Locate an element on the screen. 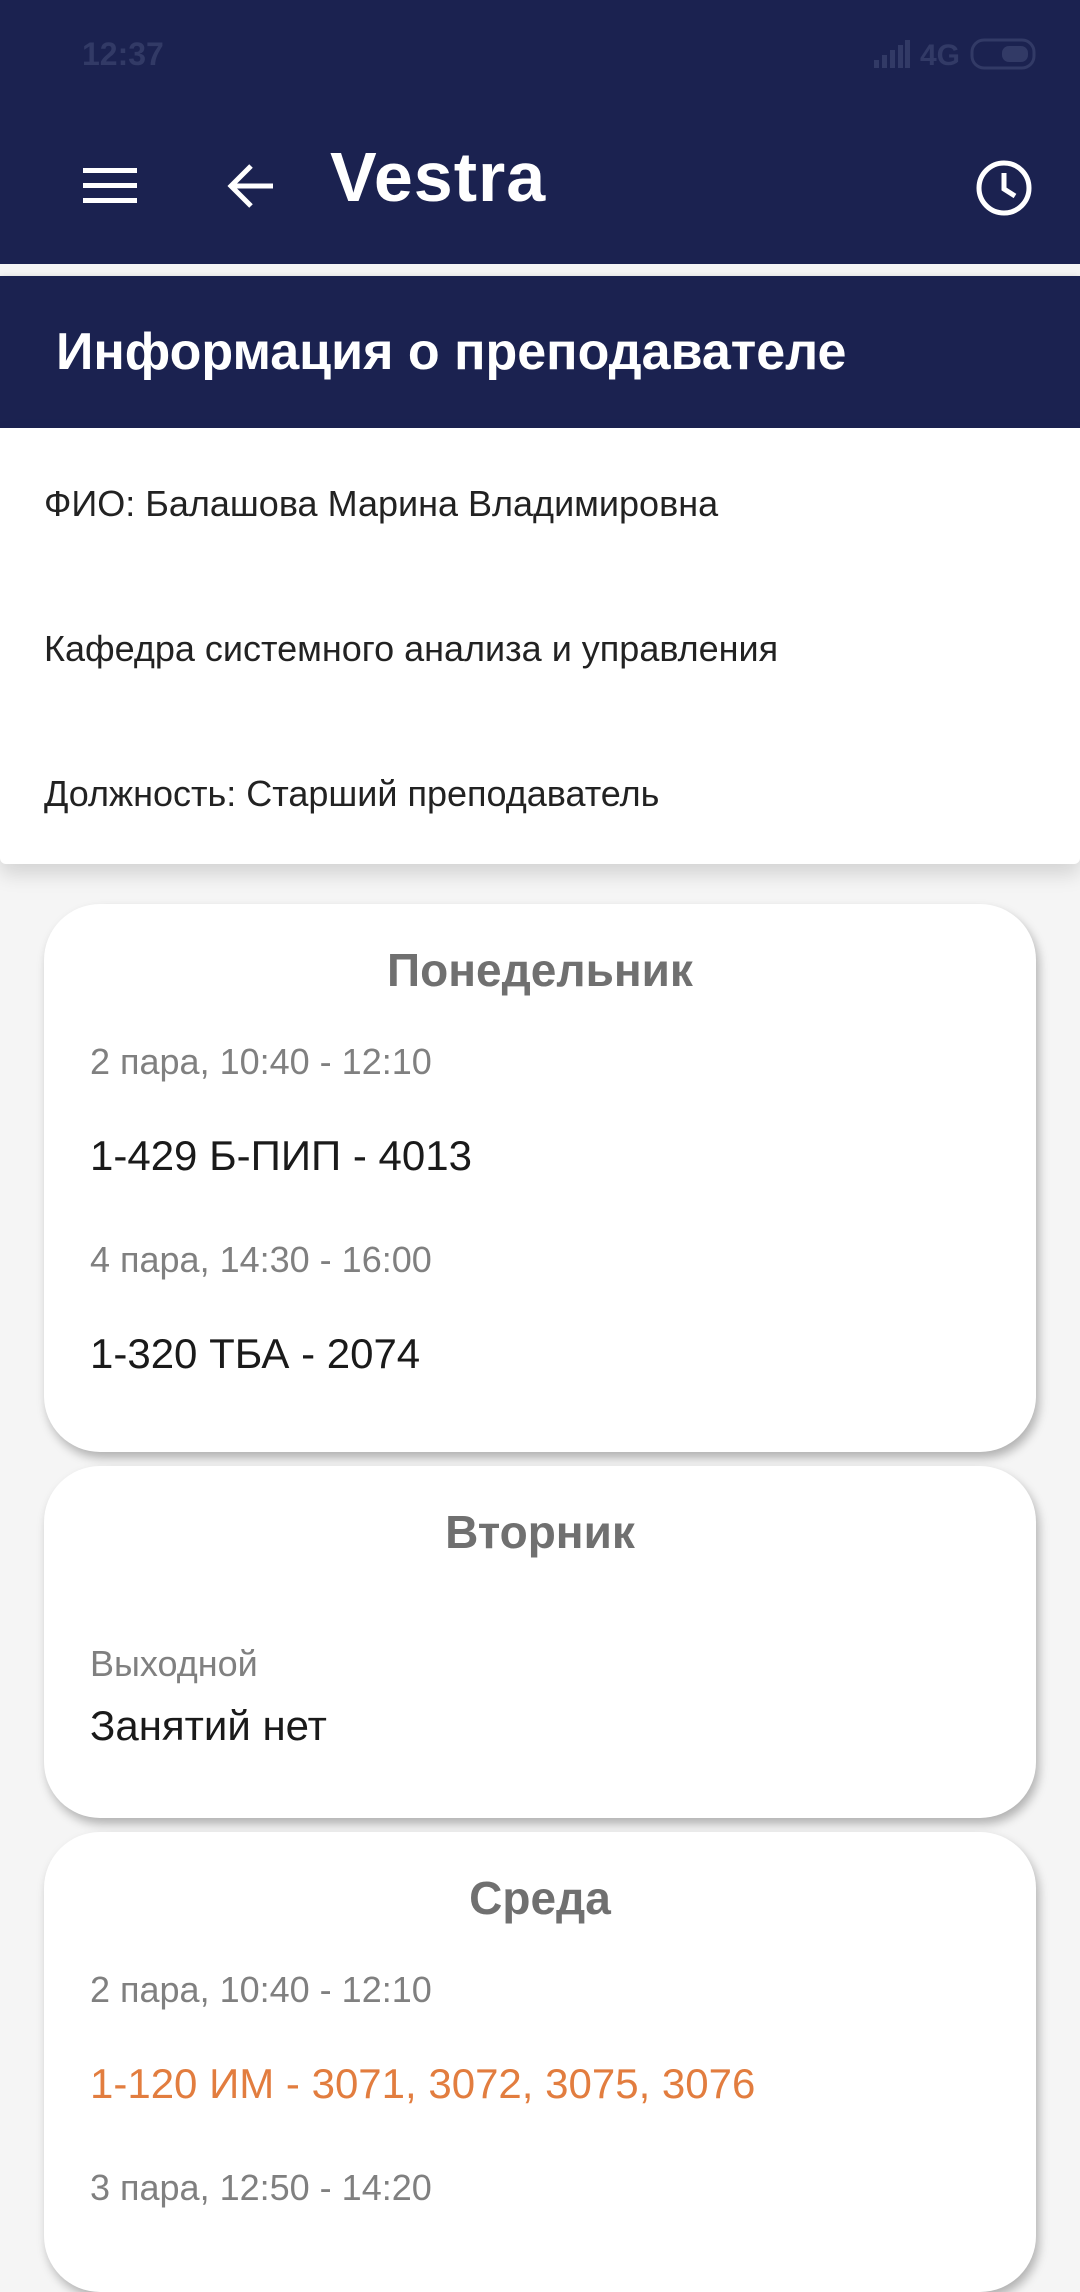 The height and width of the screenshot is (2292, 1080). menu-icon is located at coordinates (110, 188).